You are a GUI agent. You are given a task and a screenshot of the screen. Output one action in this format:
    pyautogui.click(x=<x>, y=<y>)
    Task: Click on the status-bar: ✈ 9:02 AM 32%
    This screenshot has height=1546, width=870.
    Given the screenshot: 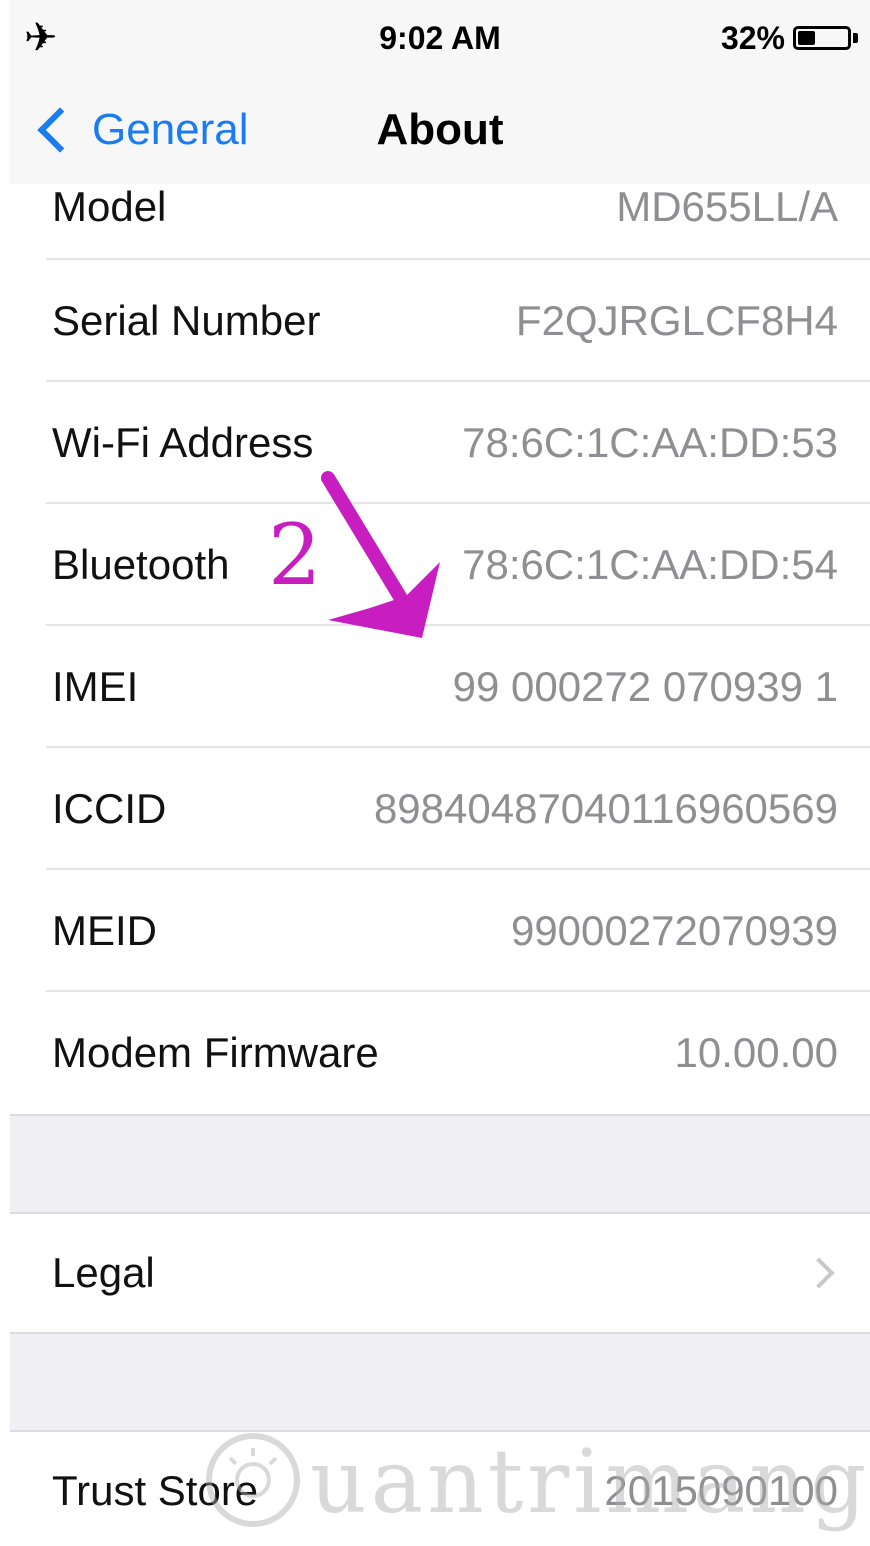 What is the action you would take?
    pyautogui.click(x=440, y=39)
    